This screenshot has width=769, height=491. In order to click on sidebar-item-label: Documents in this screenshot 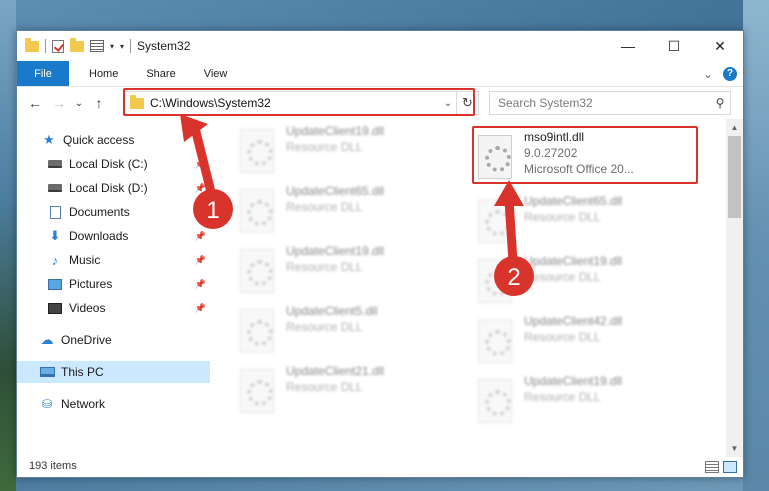, I will do `click(99, 212)`.